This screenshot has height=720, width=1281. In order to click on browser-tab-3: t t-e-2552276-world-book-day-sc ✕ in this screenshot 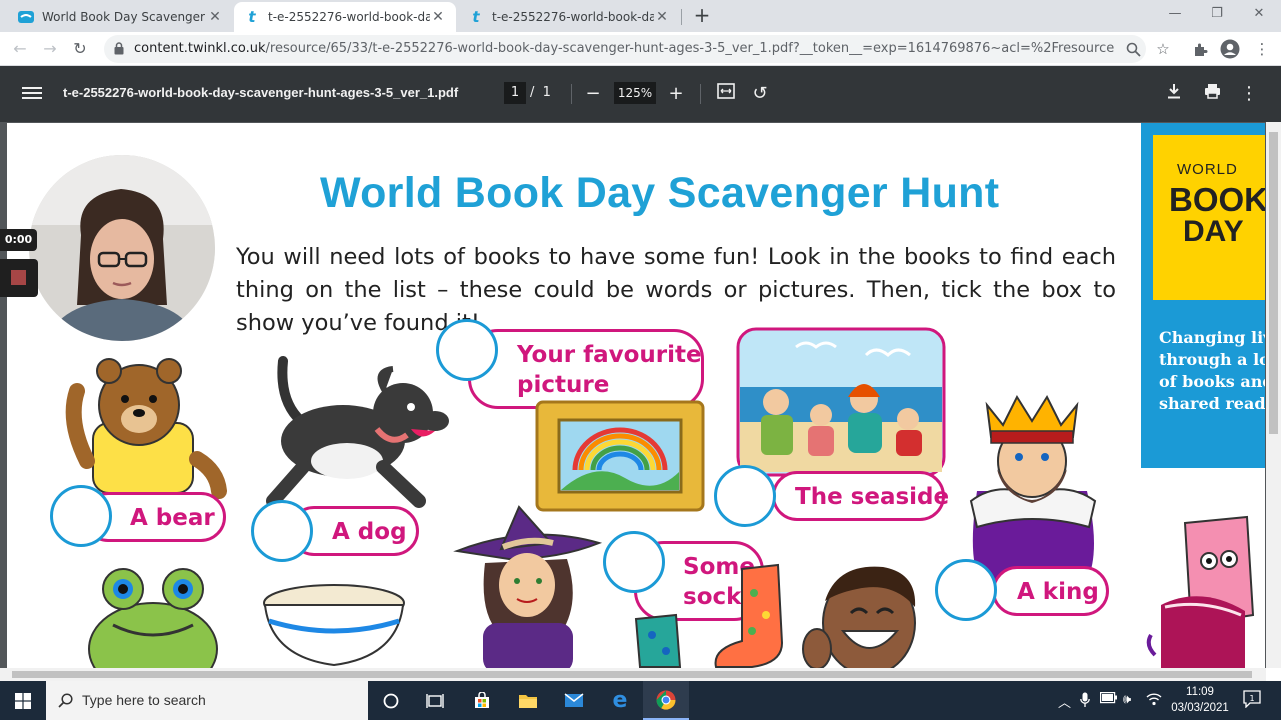, I will do `click(569, 17)`.